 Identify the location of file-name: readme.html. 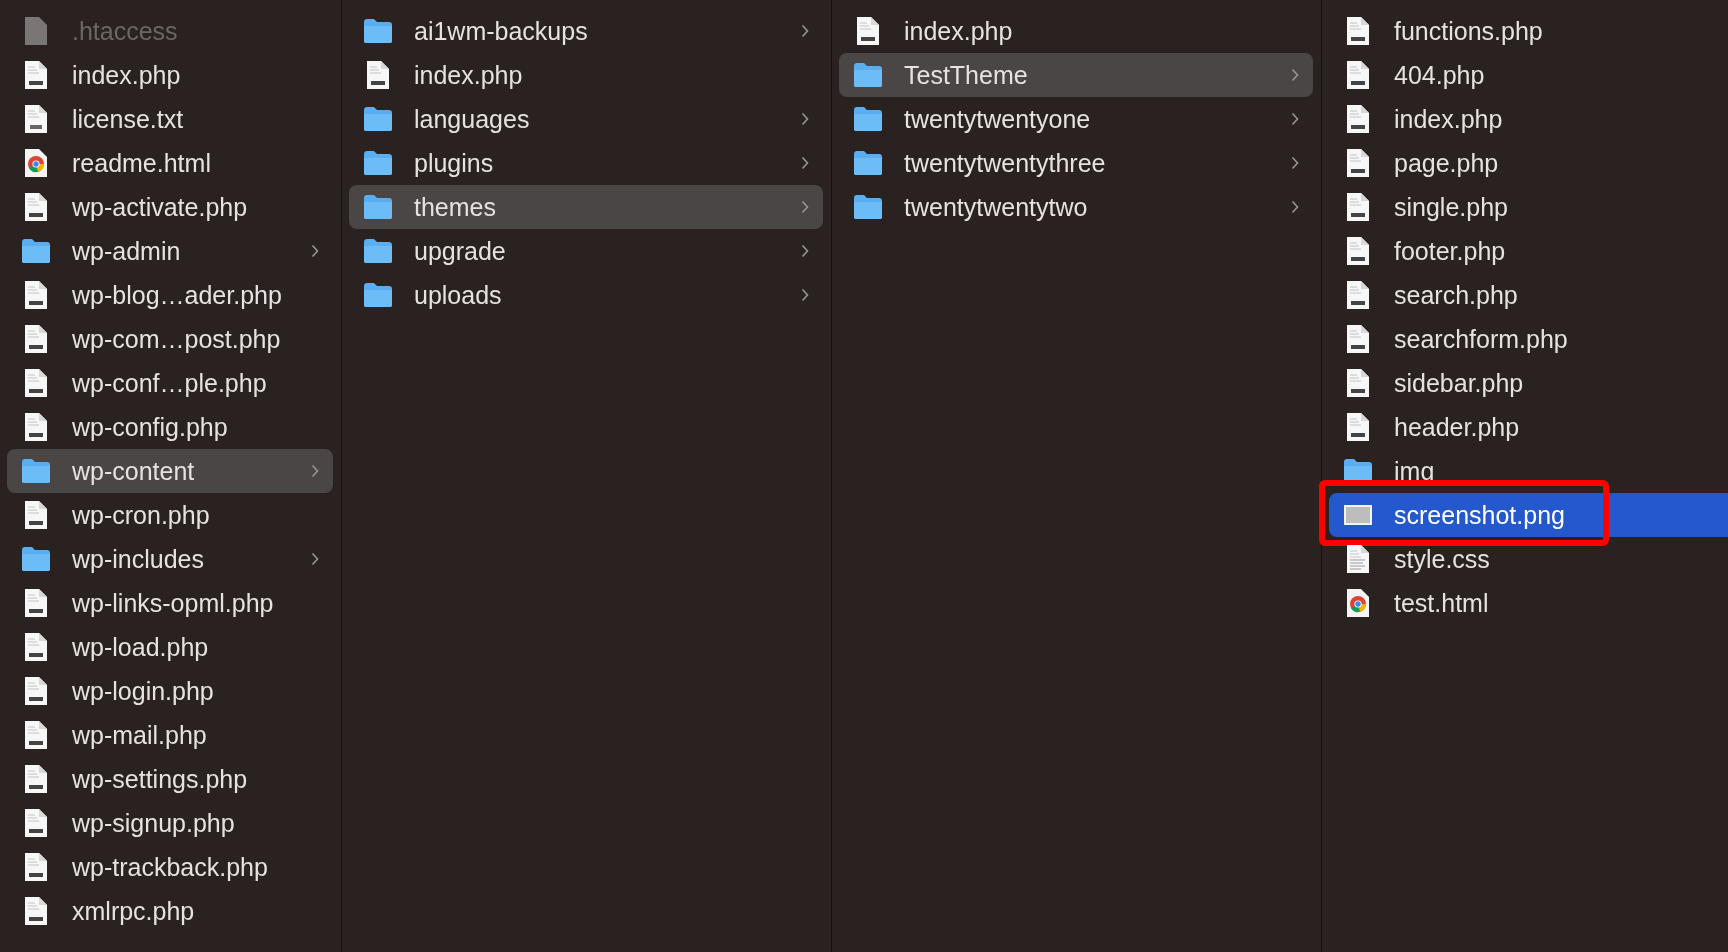
(142, 163).